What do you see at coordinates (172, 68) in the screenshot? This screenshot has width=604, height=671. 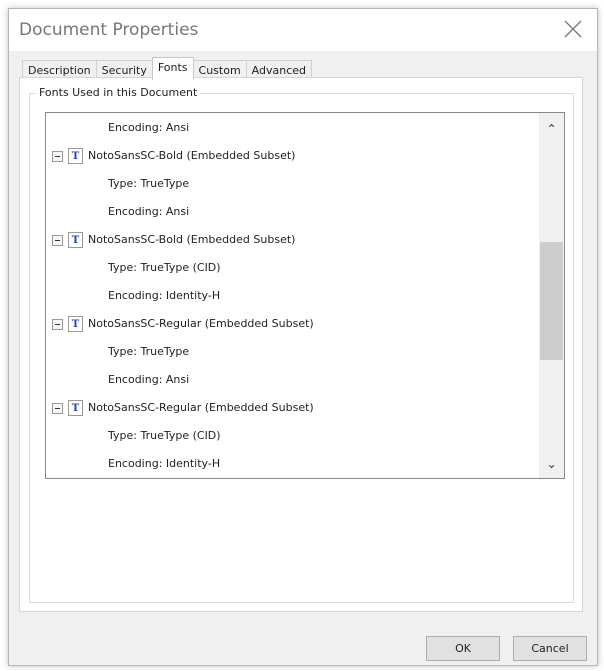 I see `tab-fonts: Fonts` at bounding box center [172, 68].